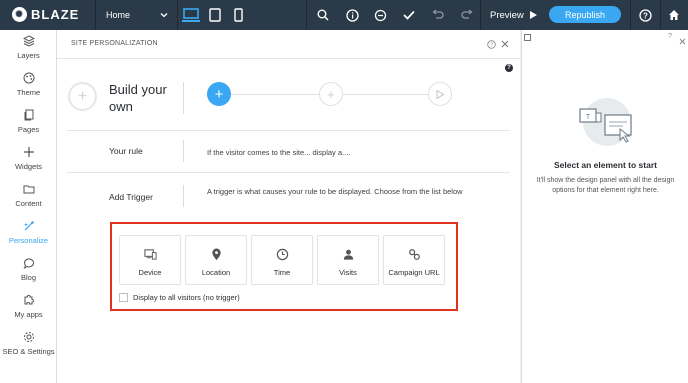 The image size is (688, 383). What do you see at coordinates (28, 152) in the screenshot?
I see `plus-icon` at bounding box center [28, 152].